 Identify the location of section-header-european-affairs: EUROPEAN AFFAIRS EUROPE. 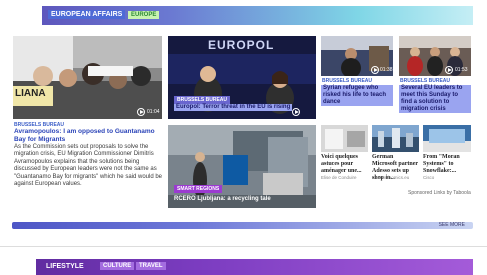
(242, 15).